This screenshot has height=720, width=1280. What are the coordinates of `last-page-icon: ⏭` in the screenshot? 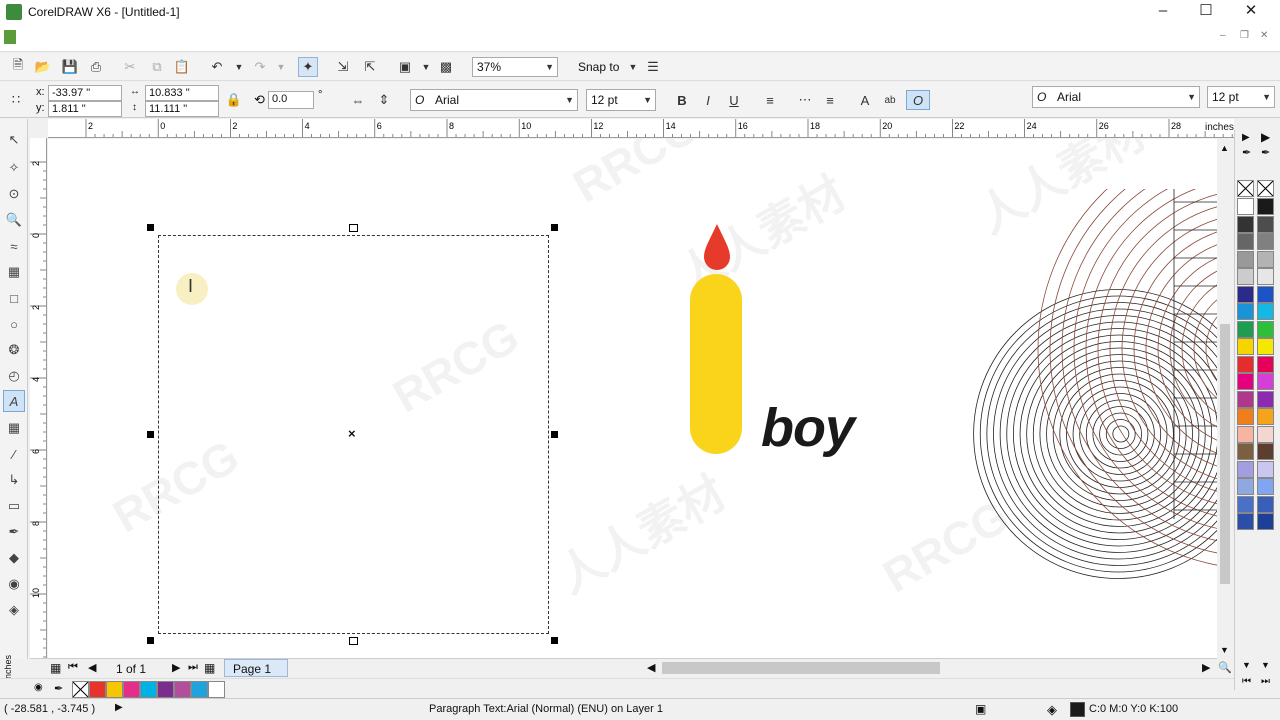 It's located at (193, 667).